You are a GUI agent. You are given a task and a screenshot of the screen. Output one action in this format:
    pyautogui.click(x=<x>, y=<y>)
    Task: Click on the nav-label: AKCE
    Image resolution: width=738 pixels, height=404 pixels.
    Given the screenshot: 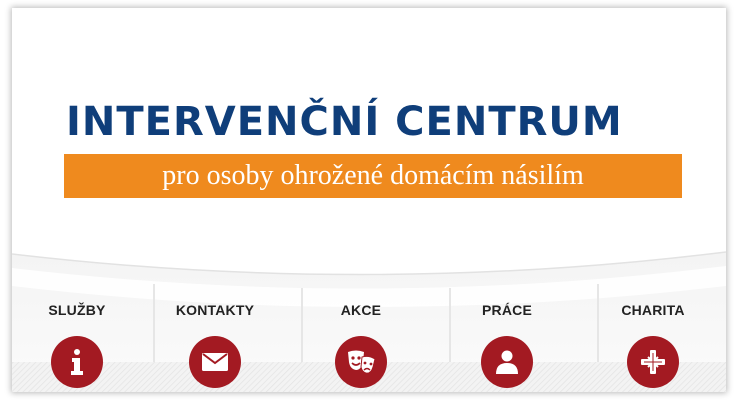 What is the action you would take?
    pyautogui.click(x=361, y=310)
    